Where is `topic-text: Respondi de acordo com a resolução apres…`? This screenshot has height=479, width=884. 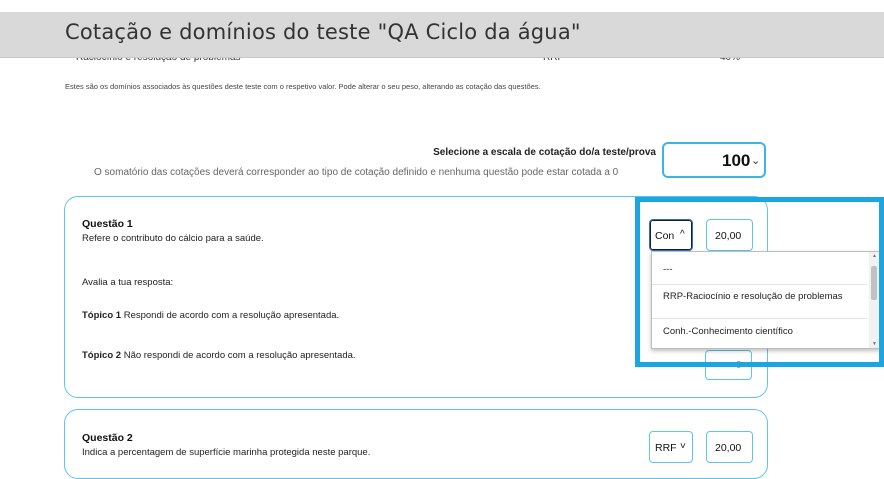 topic-text: Respondi de acordo com a resolução apres… is located at coordinates (231, 315).